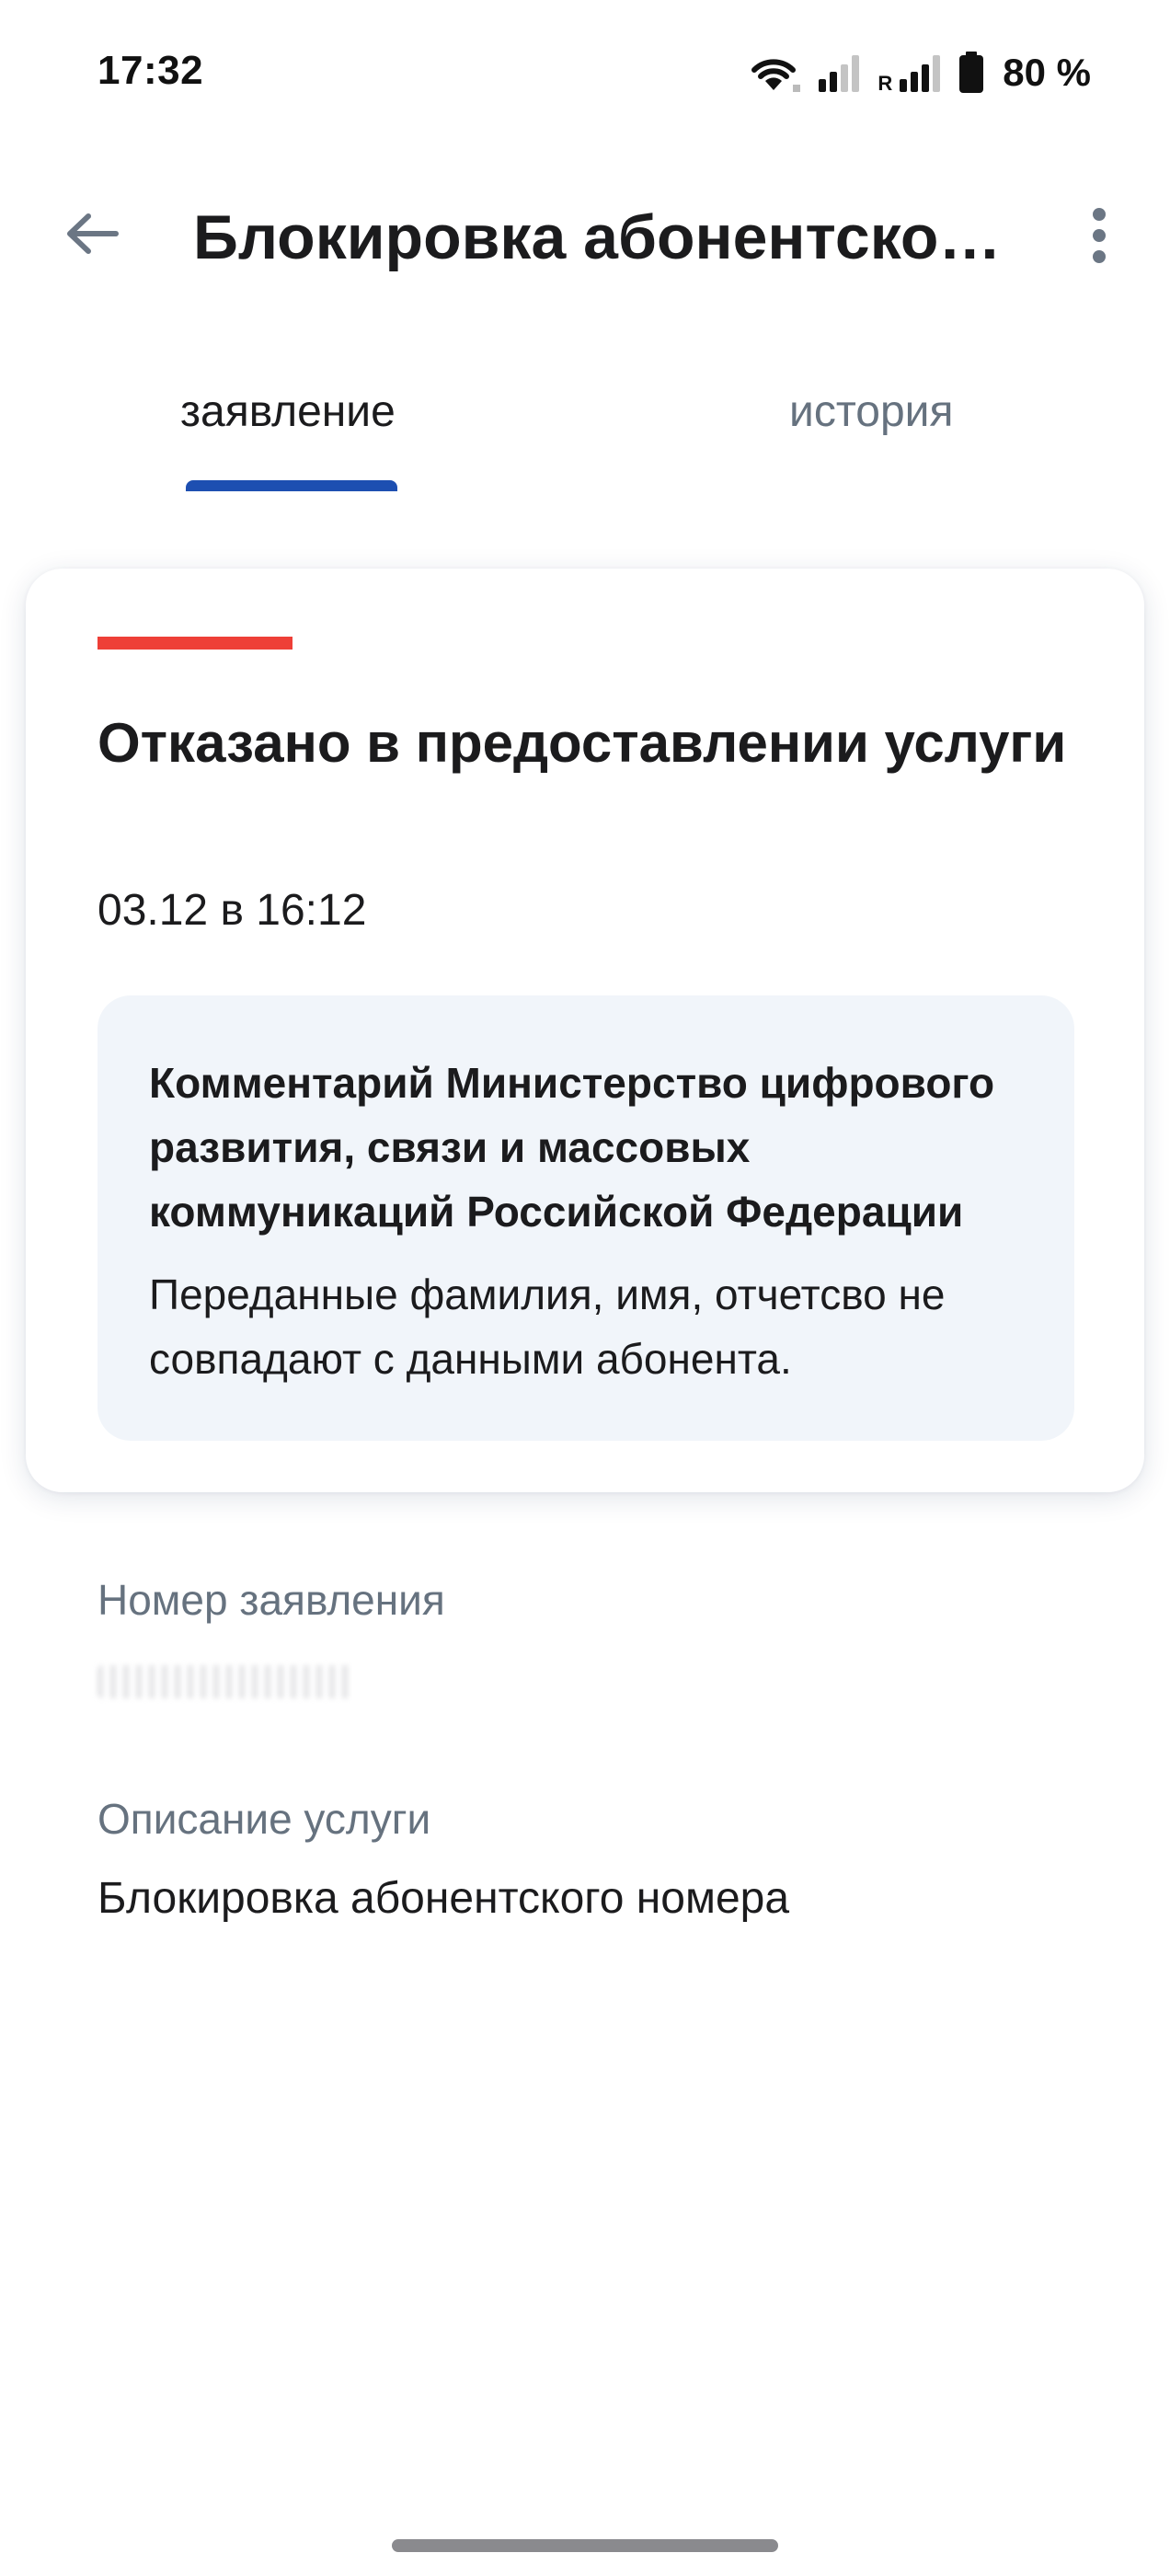 Image resolution: width=1170 pixels, height=2576 pixels. What do you see at coordinates (840, 73) in the screenshot?
I see `signal-weak-icon` at bounding box center [840, 73].